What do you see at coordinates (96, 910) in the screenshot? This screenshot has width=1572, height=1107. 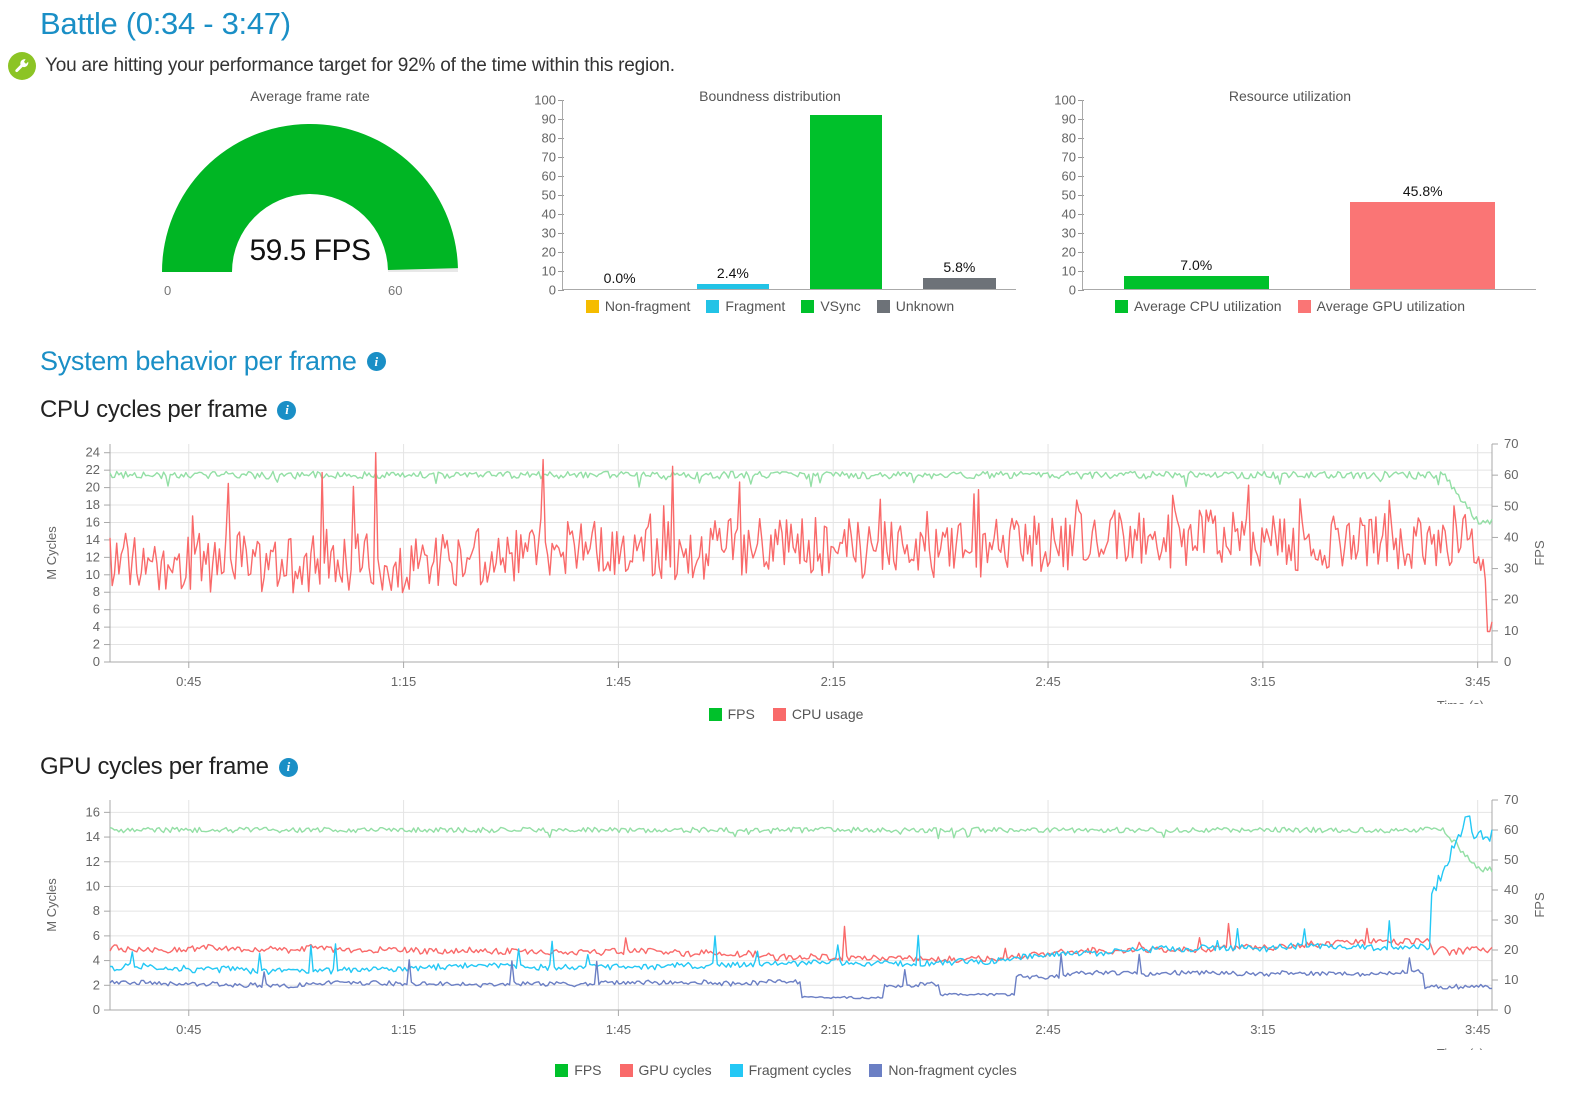 I see `y-axis-tick-label: 8` at bounding box center [96, 910].